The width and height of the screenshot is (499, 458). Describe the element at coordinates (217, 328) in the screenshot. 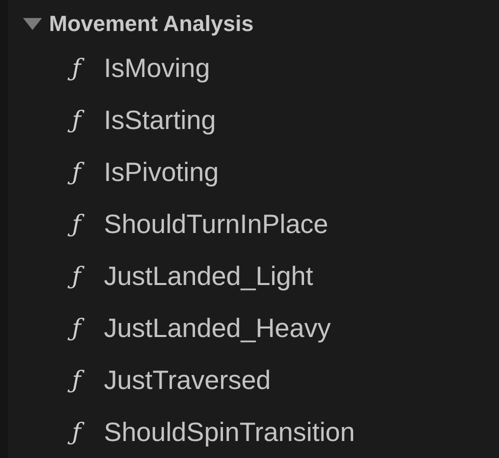

I see `function-item: JustLanded_Heavy` at that location.